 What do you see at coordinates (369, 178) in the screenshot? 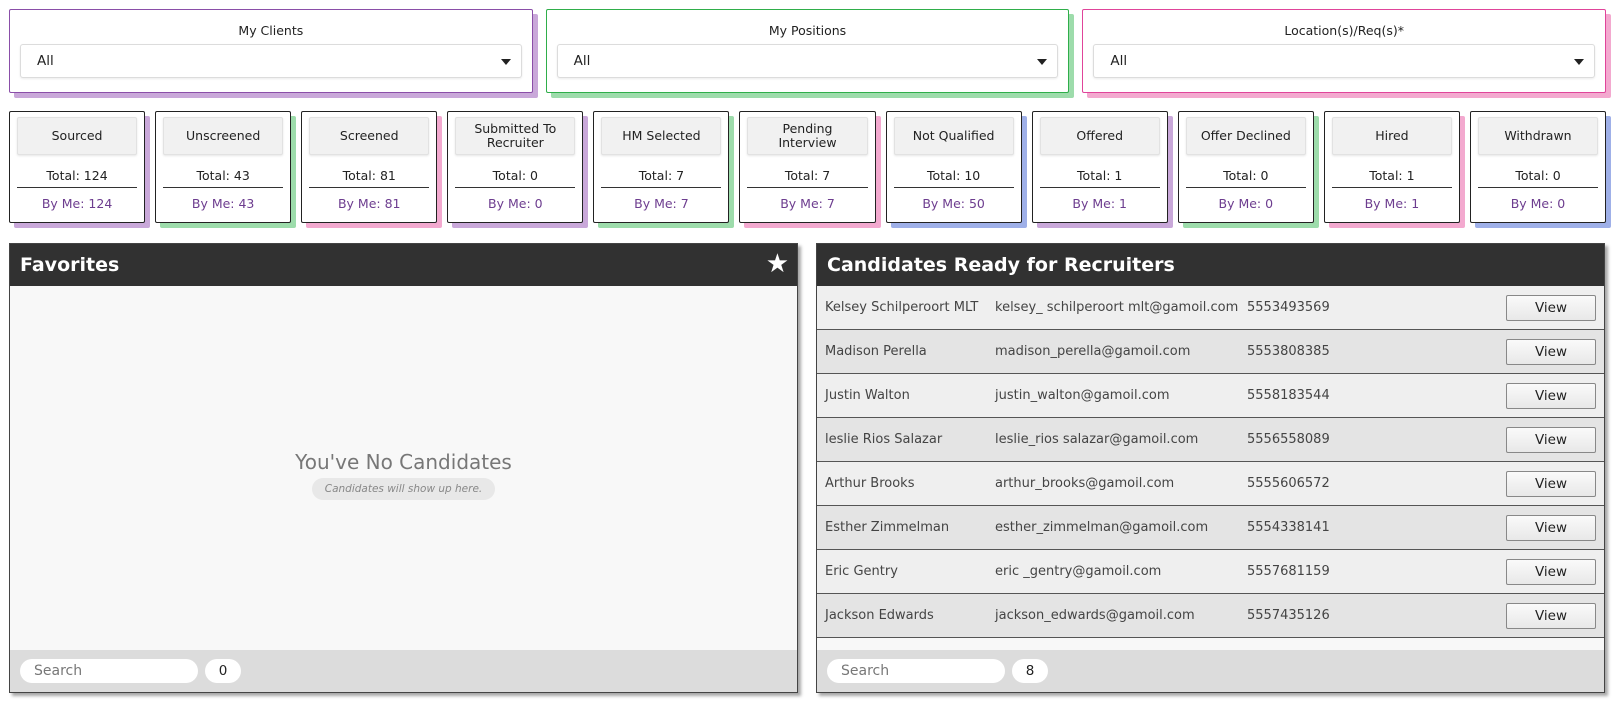
I see `status-total: Total: 81` at bounding box center [369, 178].